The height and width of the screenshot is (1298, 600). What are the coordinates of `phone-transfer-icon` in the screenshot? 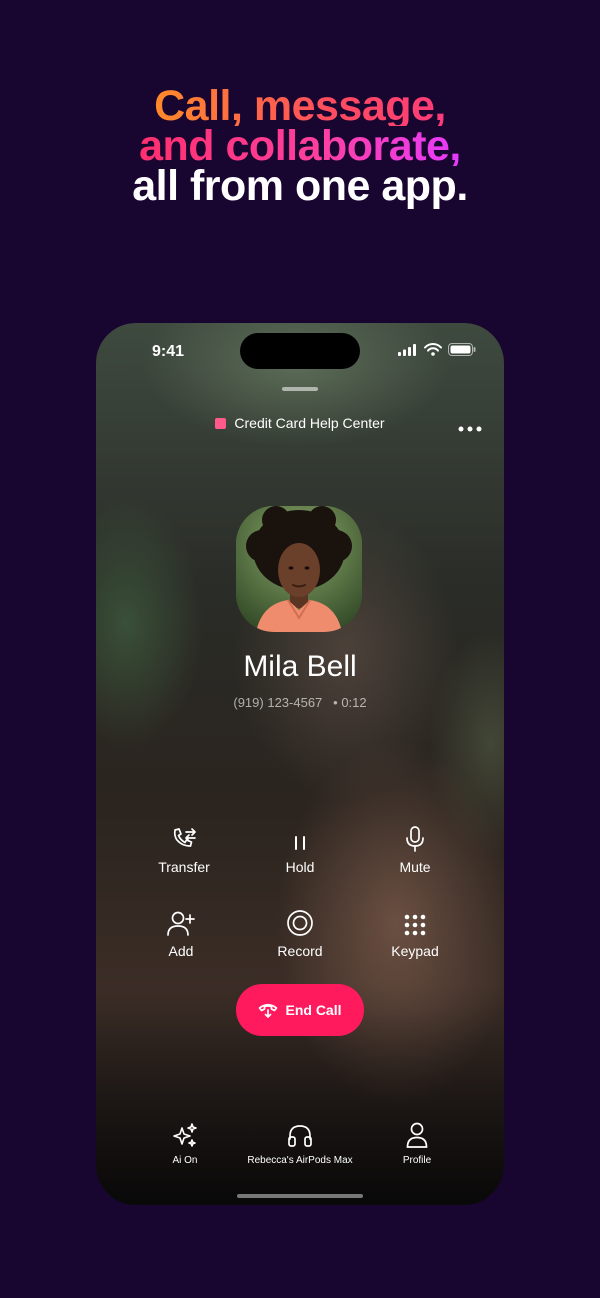 It's located at (184, 837).